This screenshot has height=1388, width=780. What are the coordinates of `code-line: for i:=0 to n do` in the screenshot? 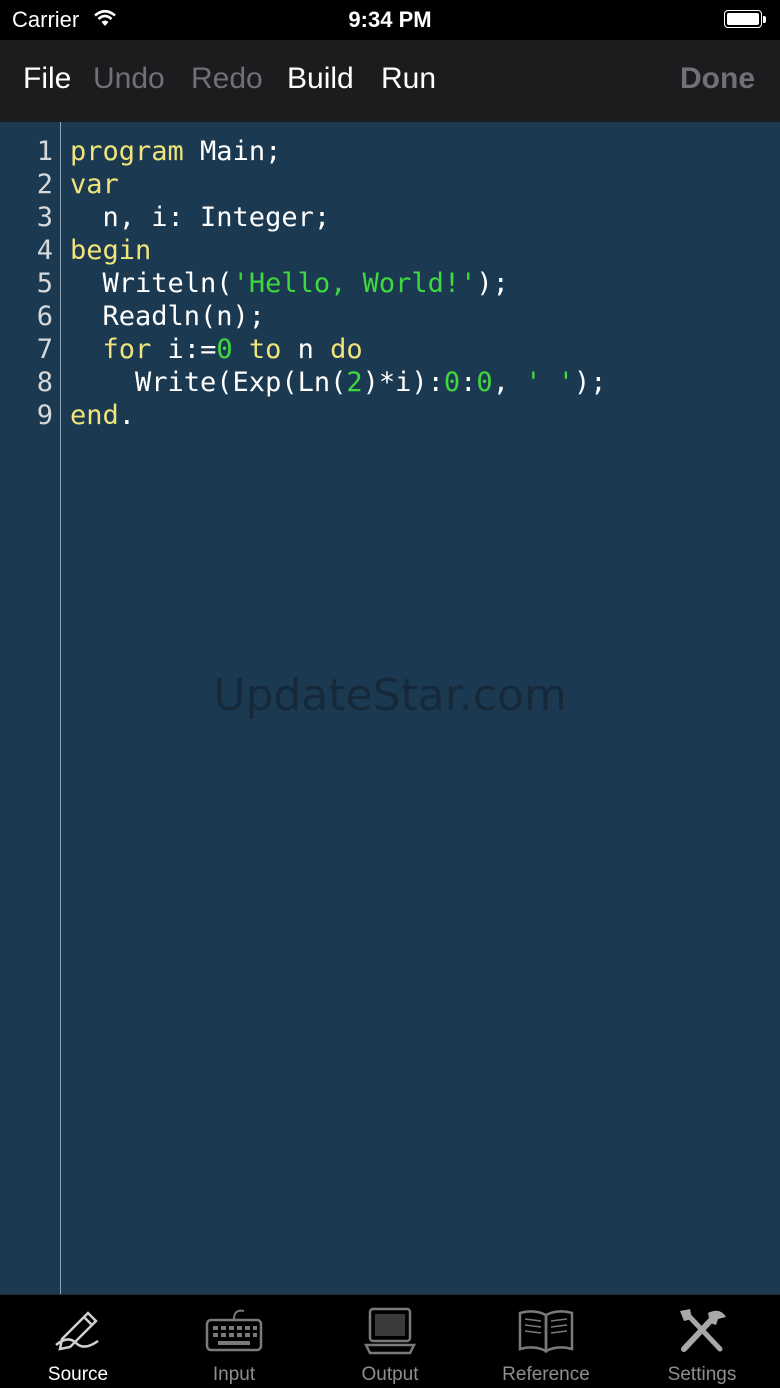 It's located at (216, 349).